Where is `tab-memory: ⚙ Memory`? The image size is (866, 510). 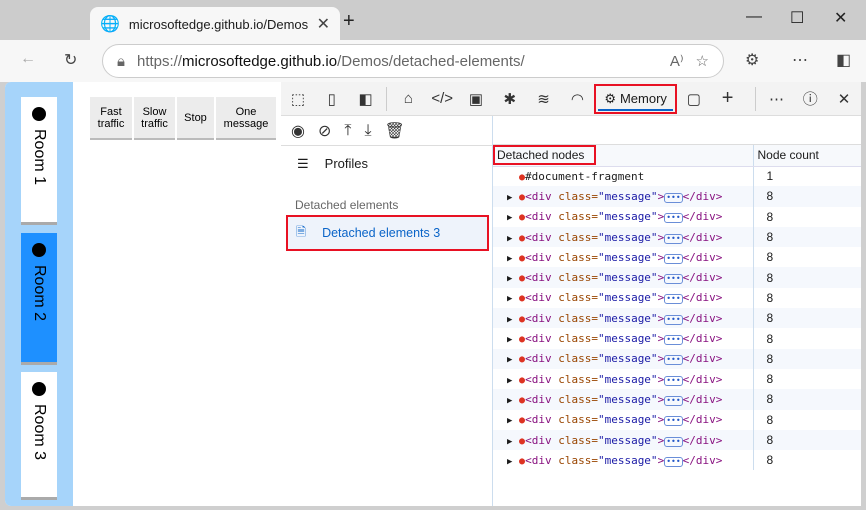
tab-memory: ⚙ Memory is located at coordinates (635, 98).